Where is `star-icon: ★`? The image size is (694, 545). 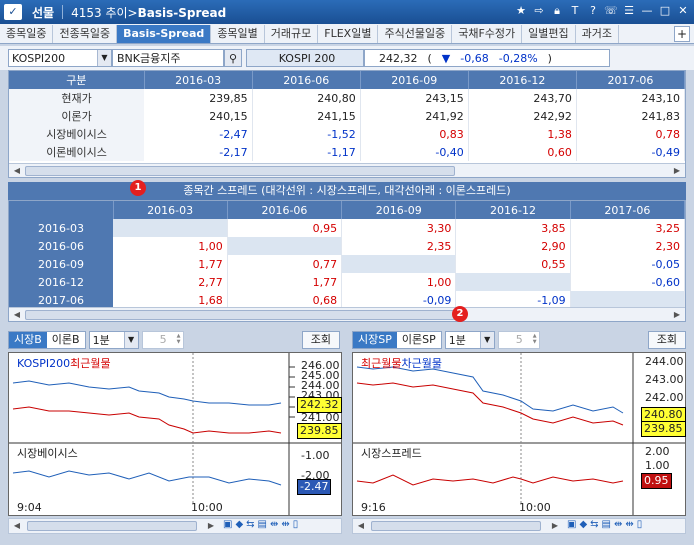 star-icon: ★ is located at coordinates (521, 11).